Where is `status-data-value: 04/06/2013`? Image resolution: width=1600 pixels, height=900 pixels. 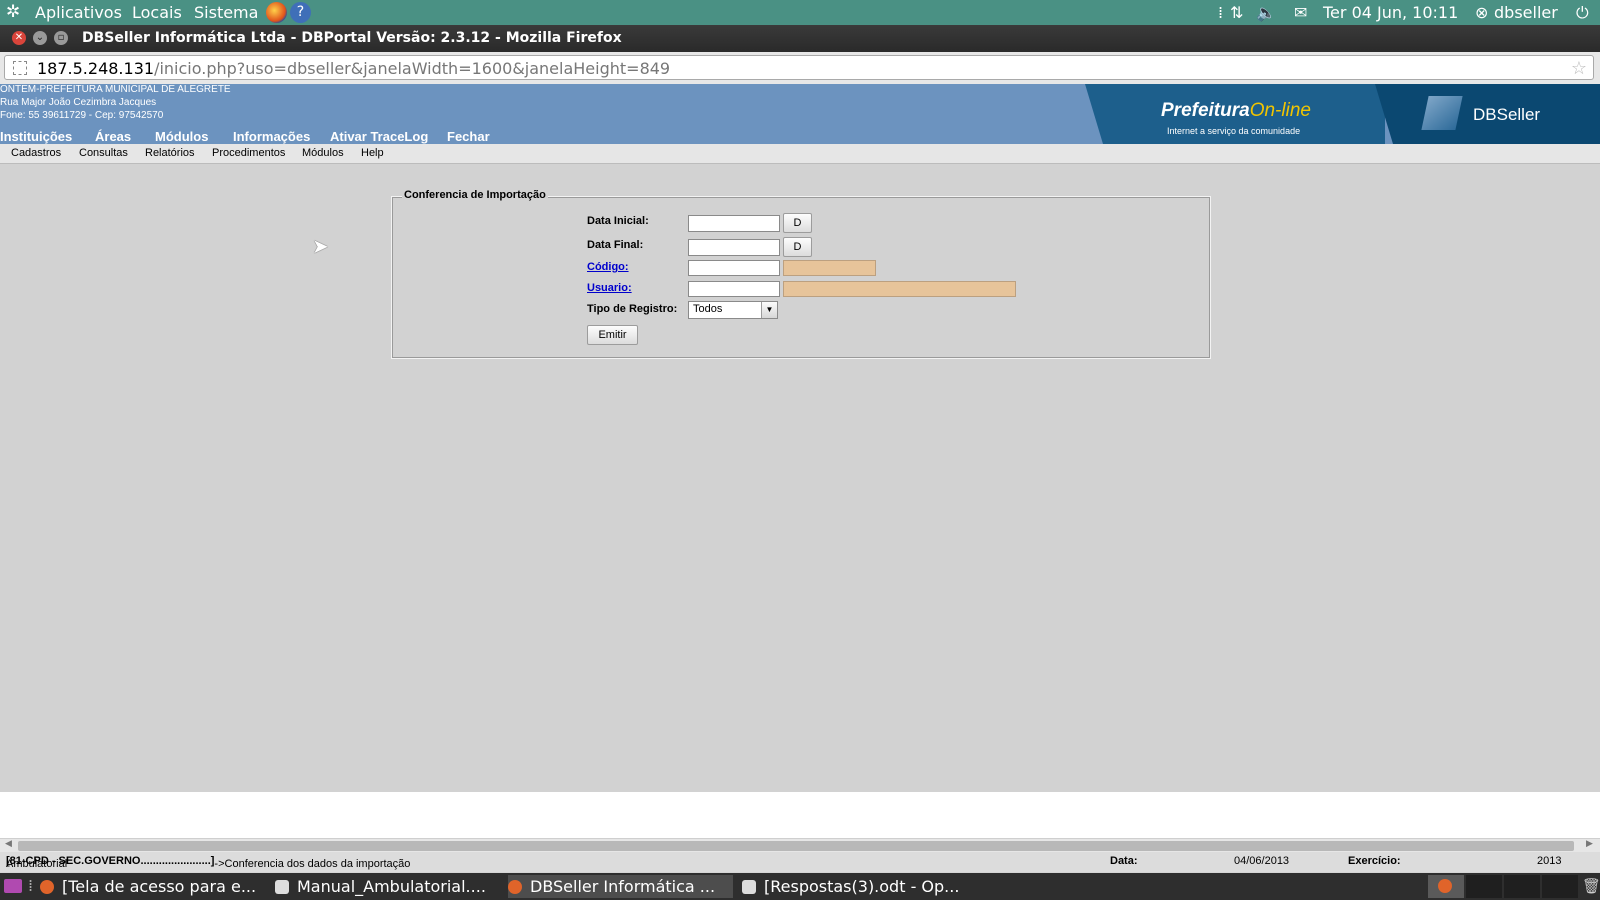 status-data-value: 04/06/2013 is located at coordinates (1262, 861).